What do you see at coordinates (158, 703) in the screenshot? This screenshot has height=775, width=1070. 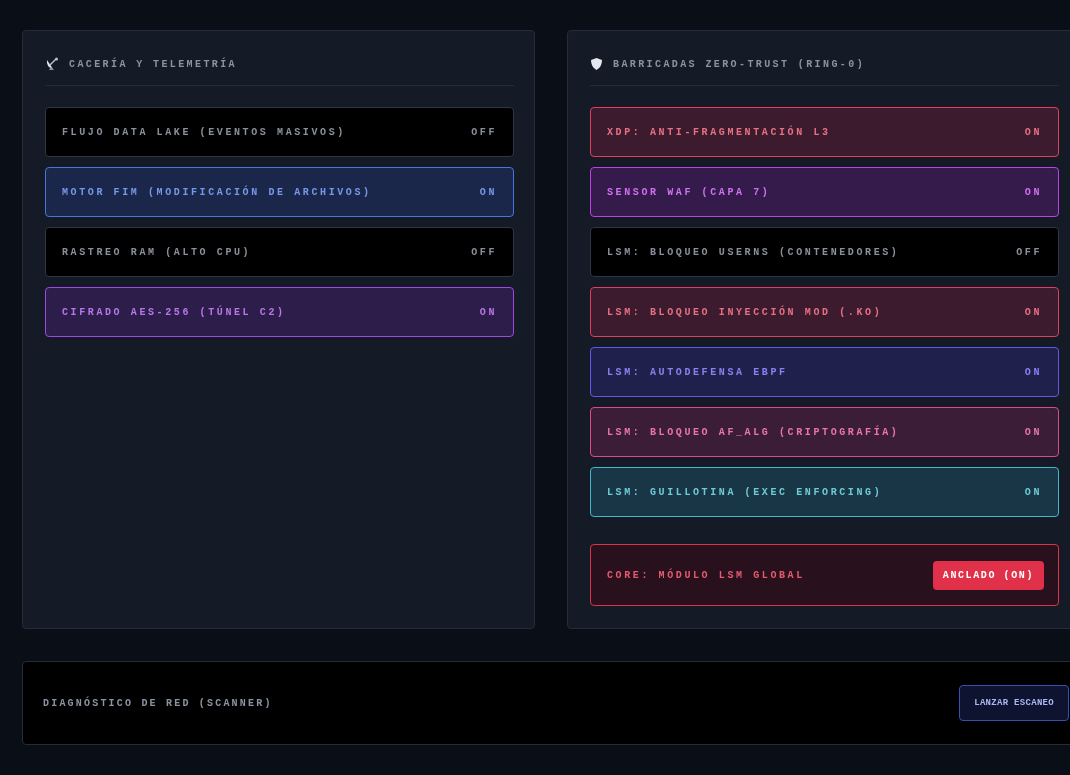 I see `scanner-label: DIAGNÓSTICO DE RED (SCANNER)` at bounding box center [158, 703].